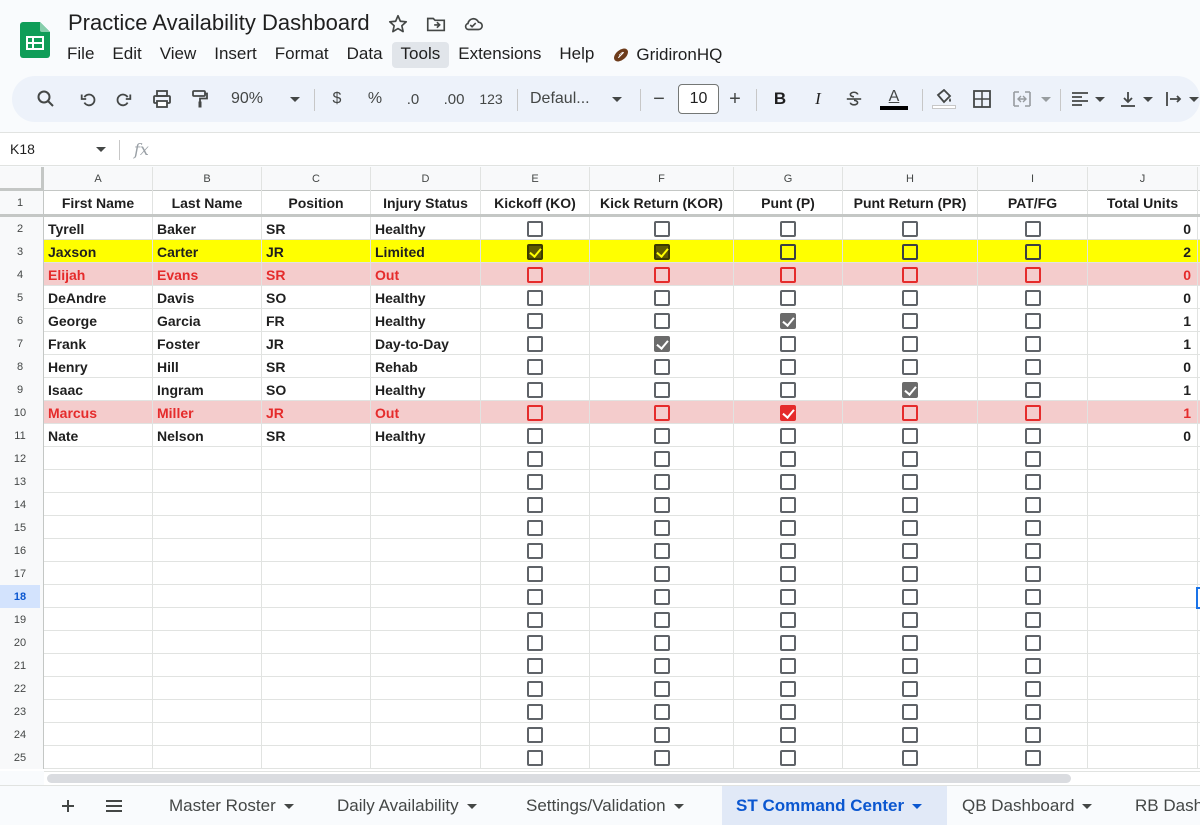 This screenshot has height=825, width=1200. What do you see at coordinates (20, 757) in the screenshot?
I see `row-number: 25` at bounding box center [20, 757].